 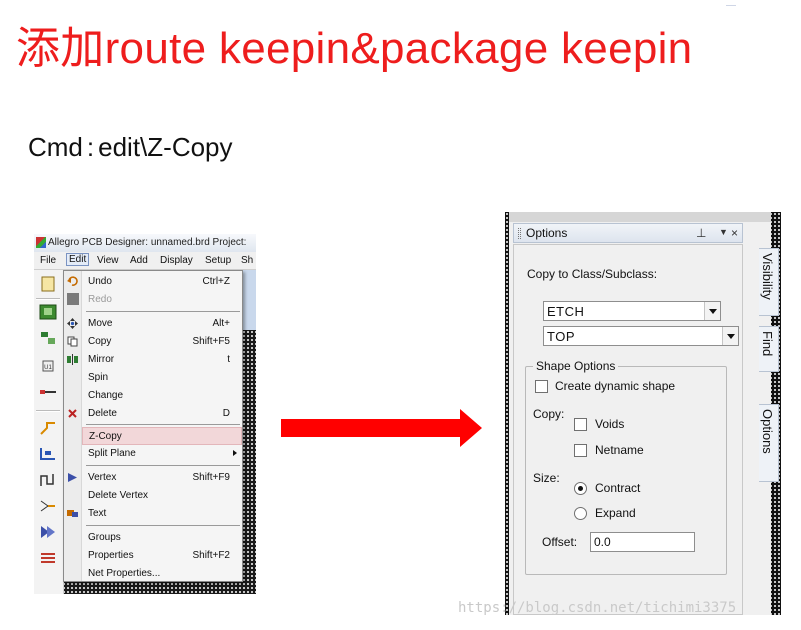 I want to click on redo-icon, so click(x=73, y=299).